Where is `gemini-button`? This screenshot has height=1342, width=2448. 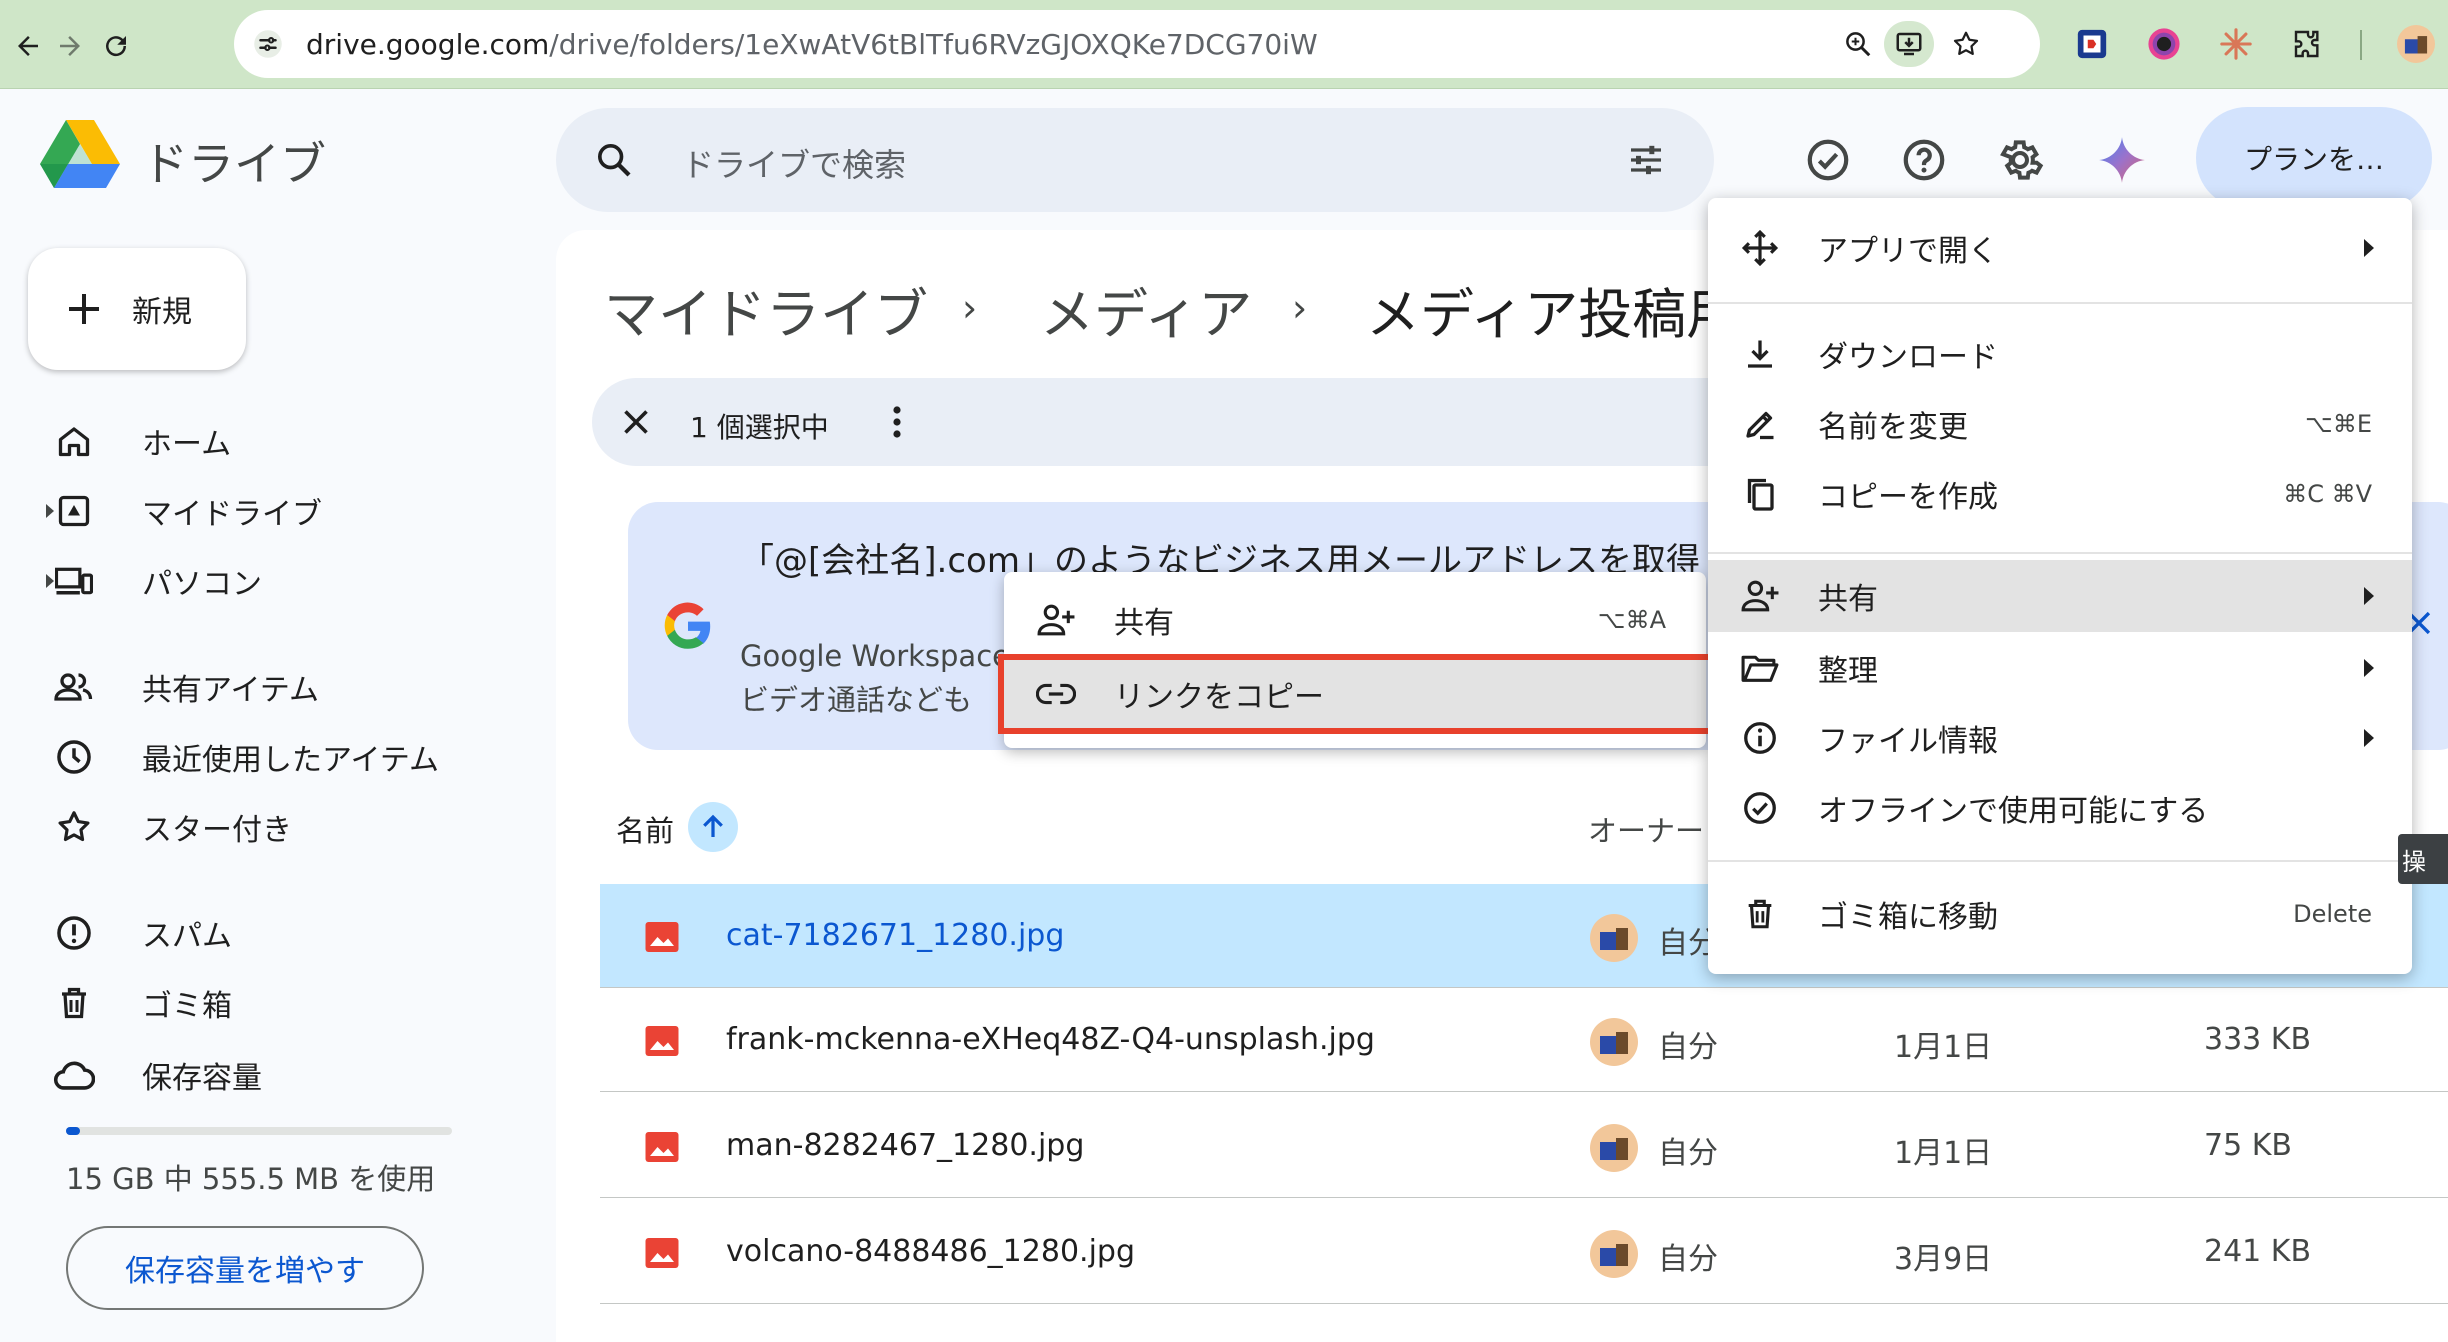 gemini-button is located at coordinates (2122, 160).